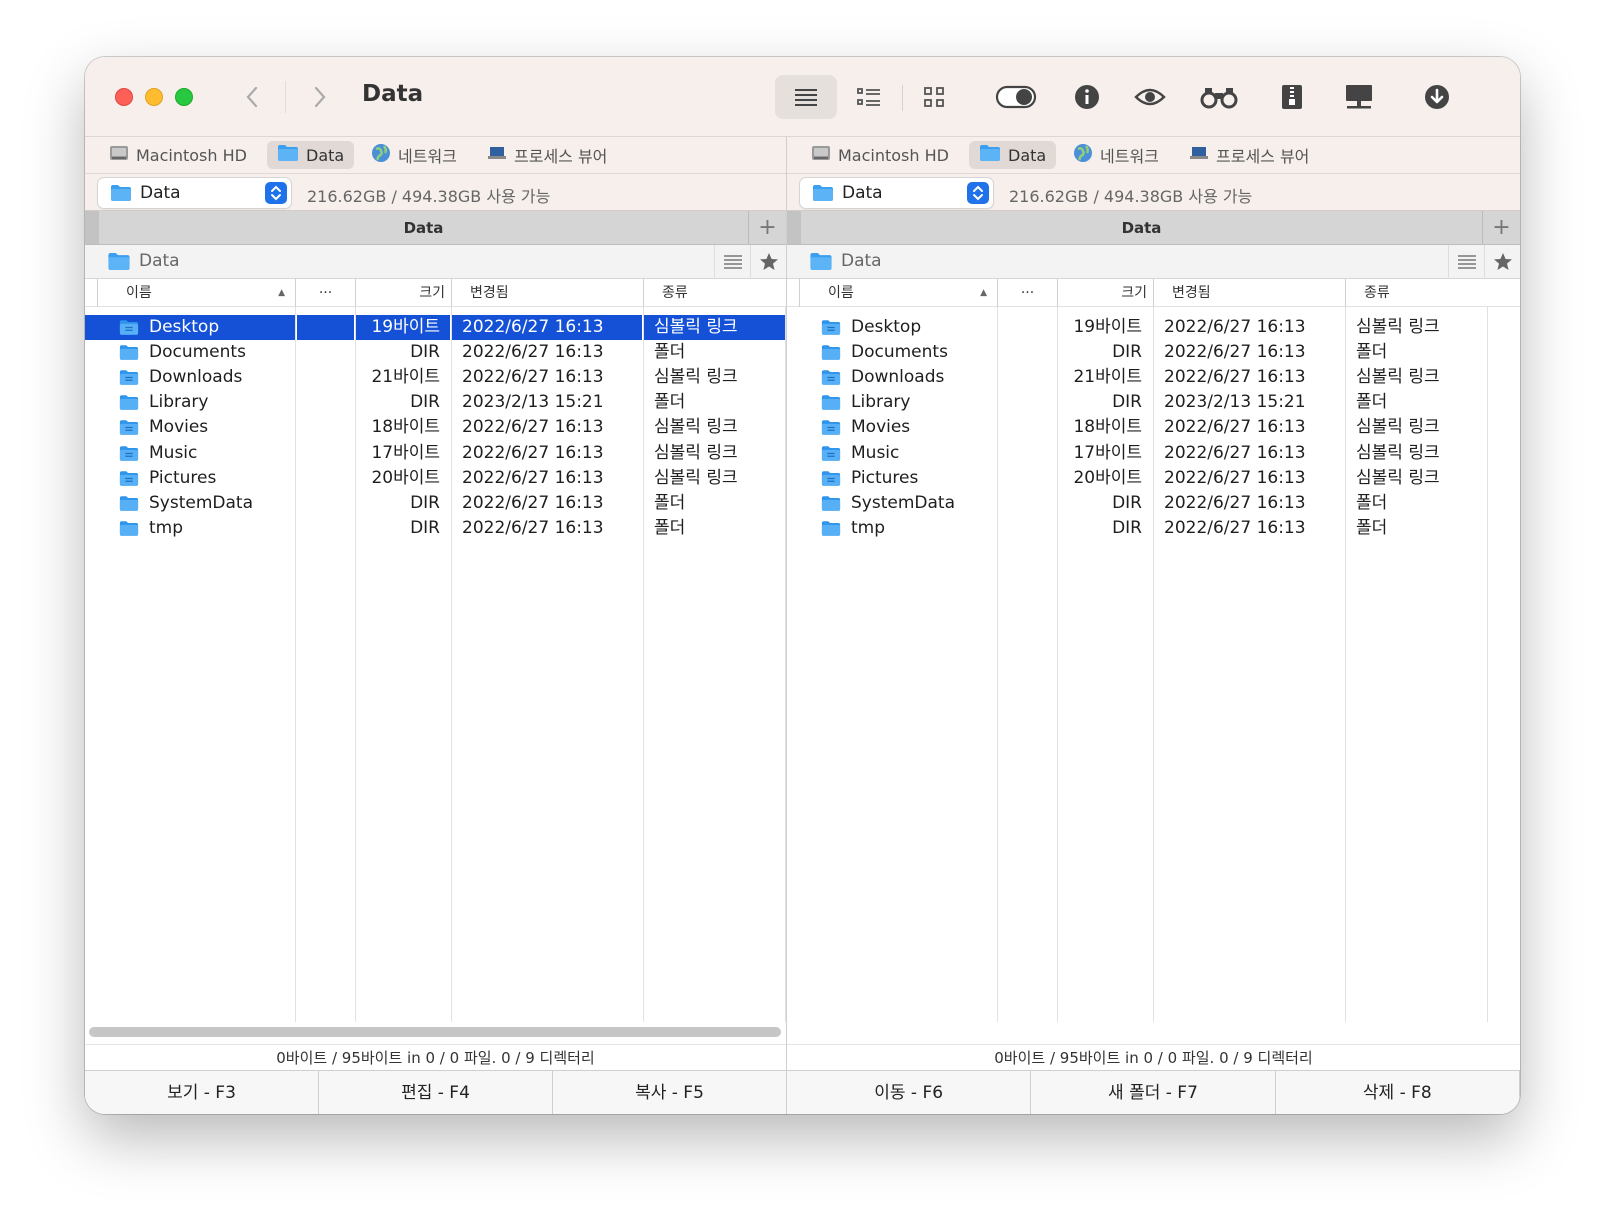  I want to click on file-size: 19바이트, so click(403, 327).